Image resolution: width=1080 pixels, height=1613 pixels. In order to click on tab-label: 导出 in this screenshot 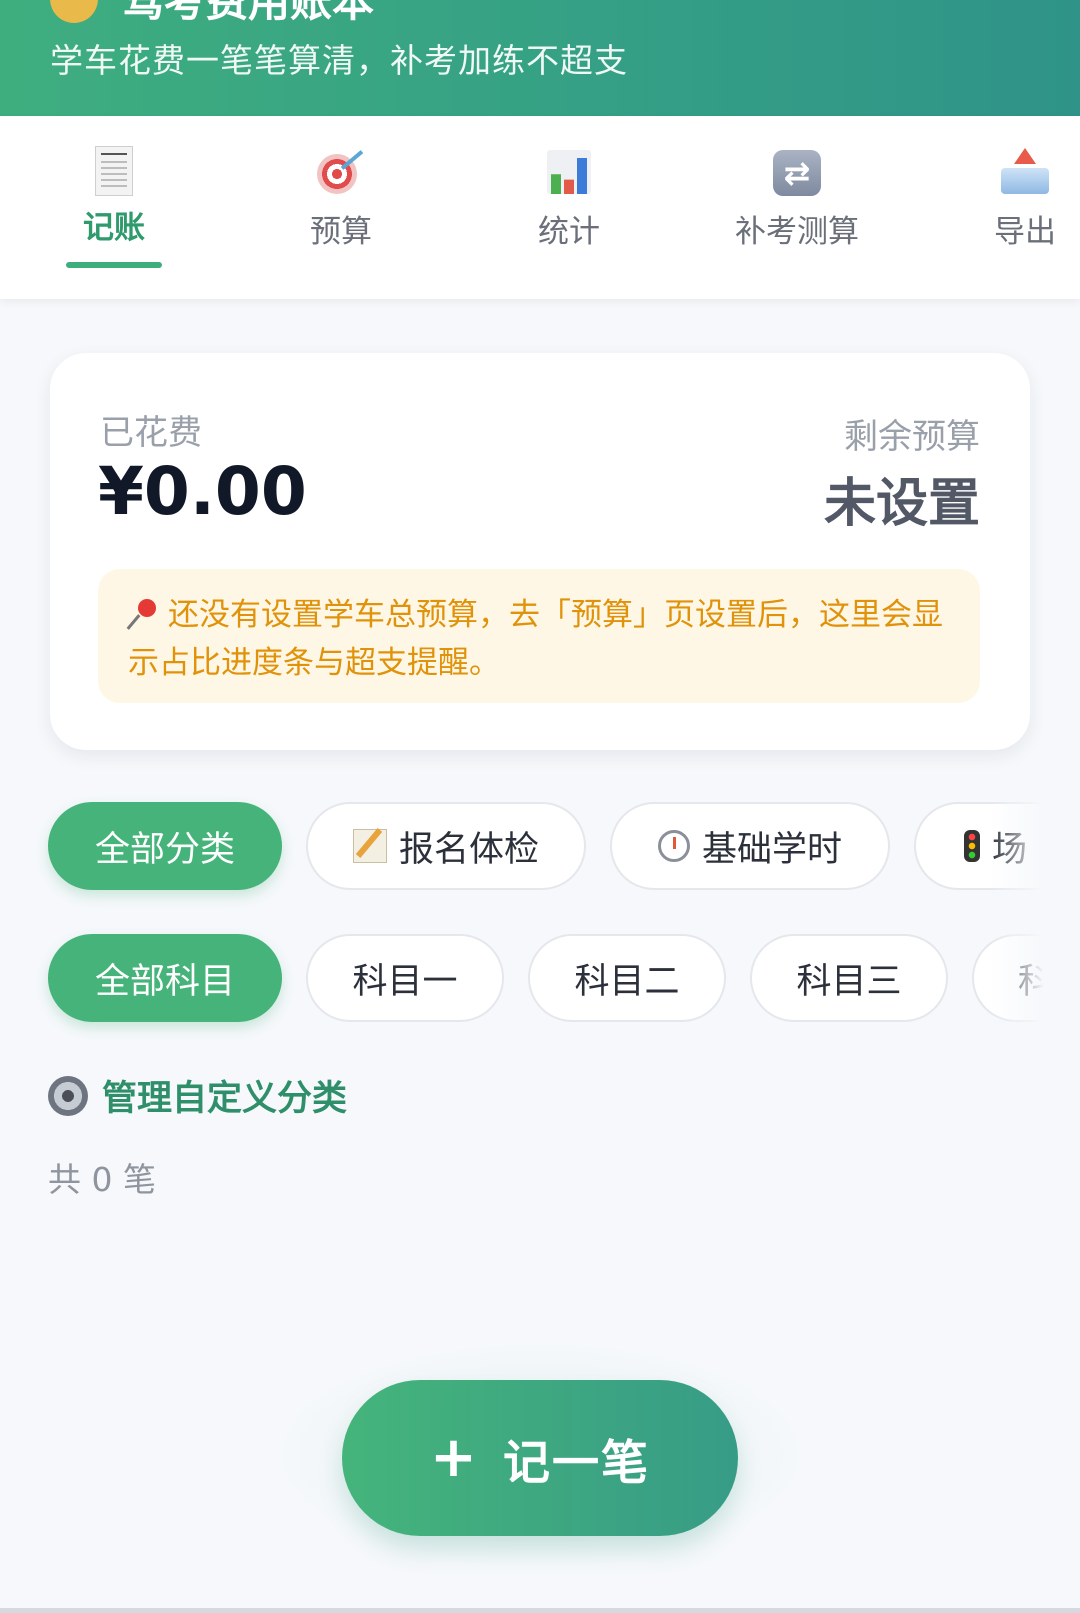, I will do `click(1025, 232)`.